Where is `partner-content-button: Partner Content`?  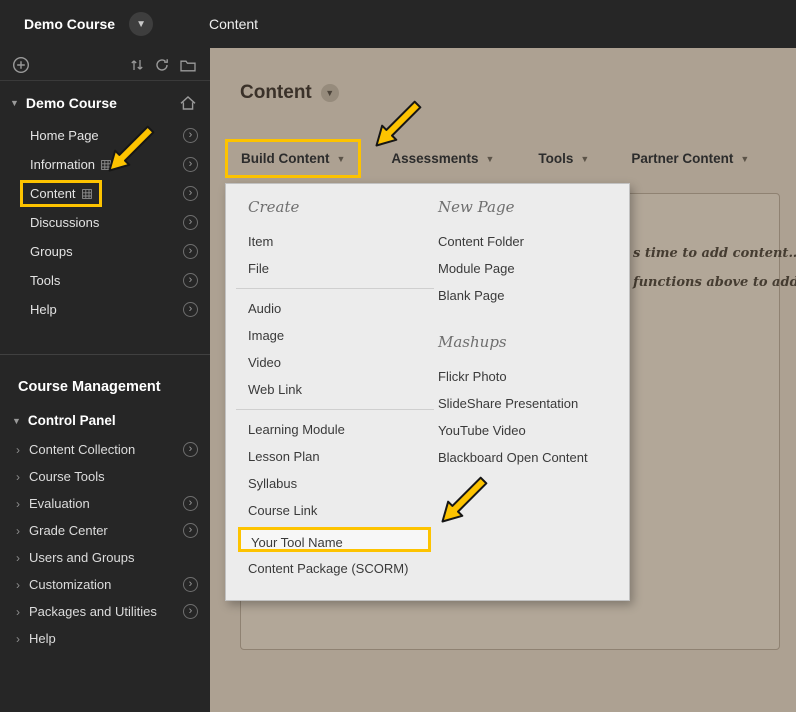
partner-content-button: Partner Content is located at coordinates (690, 158).